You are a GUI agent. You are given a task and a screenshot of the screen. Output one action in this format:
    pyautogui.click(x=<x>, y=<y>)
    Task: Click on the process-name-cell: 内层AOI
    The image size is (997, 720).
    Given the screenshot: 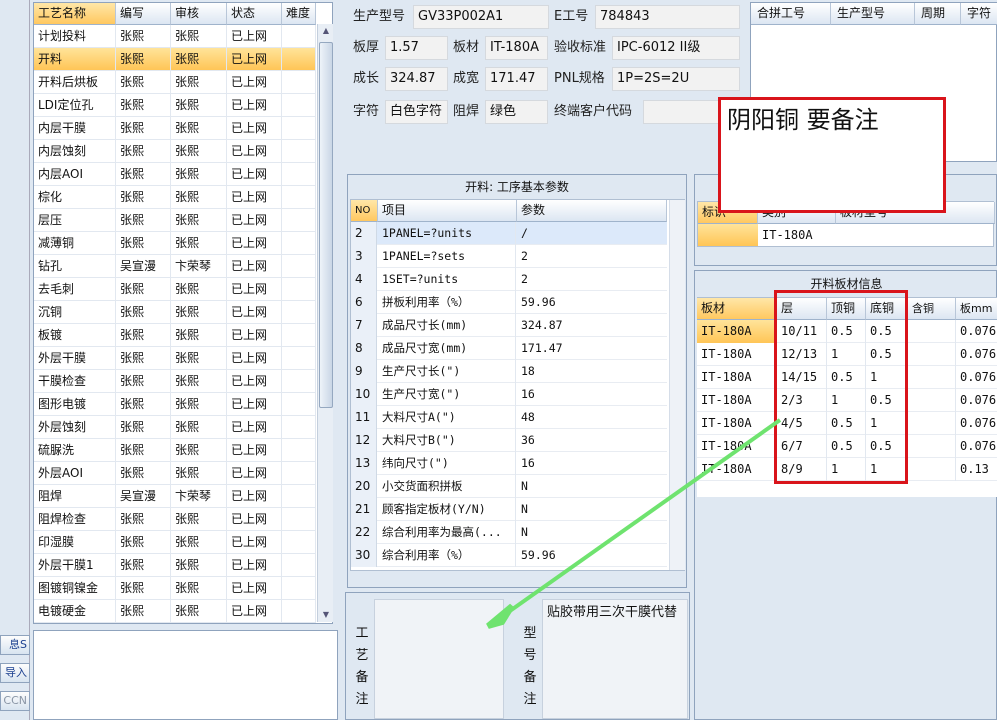 What is the action you would take?
    pyautogui.click(x=75, y=174)
    